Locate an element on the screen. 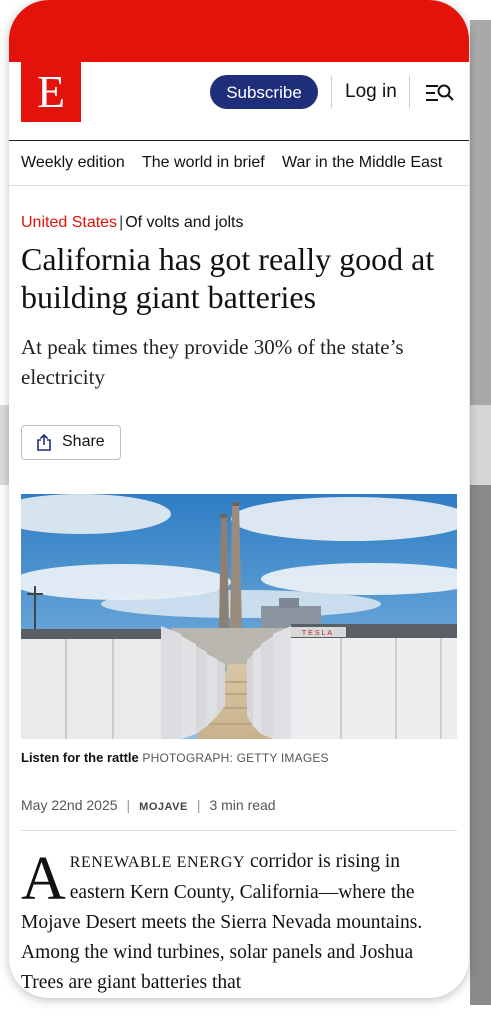 The height and width of the screenshot is (1024, 491). lead-in-smallcaps: RENEWABLE ENERGY is located at coordinates (157, 862).